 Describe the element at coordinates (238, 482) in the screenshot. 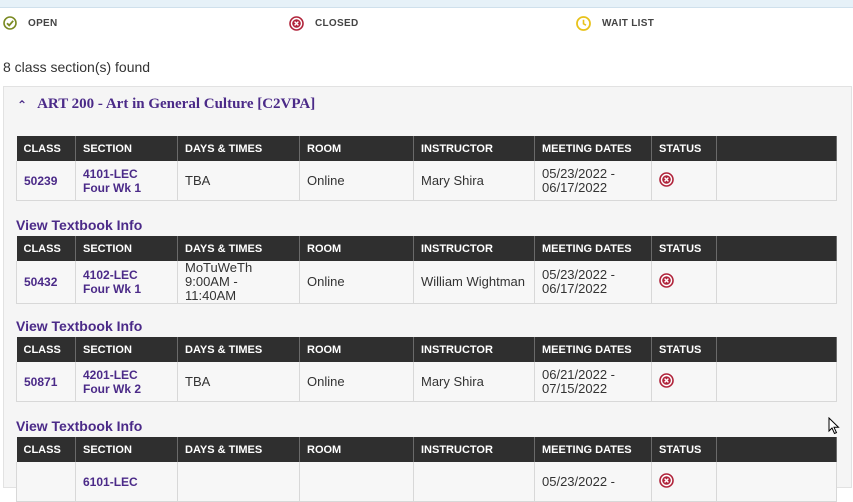

I see `days-times-cell` at that location.